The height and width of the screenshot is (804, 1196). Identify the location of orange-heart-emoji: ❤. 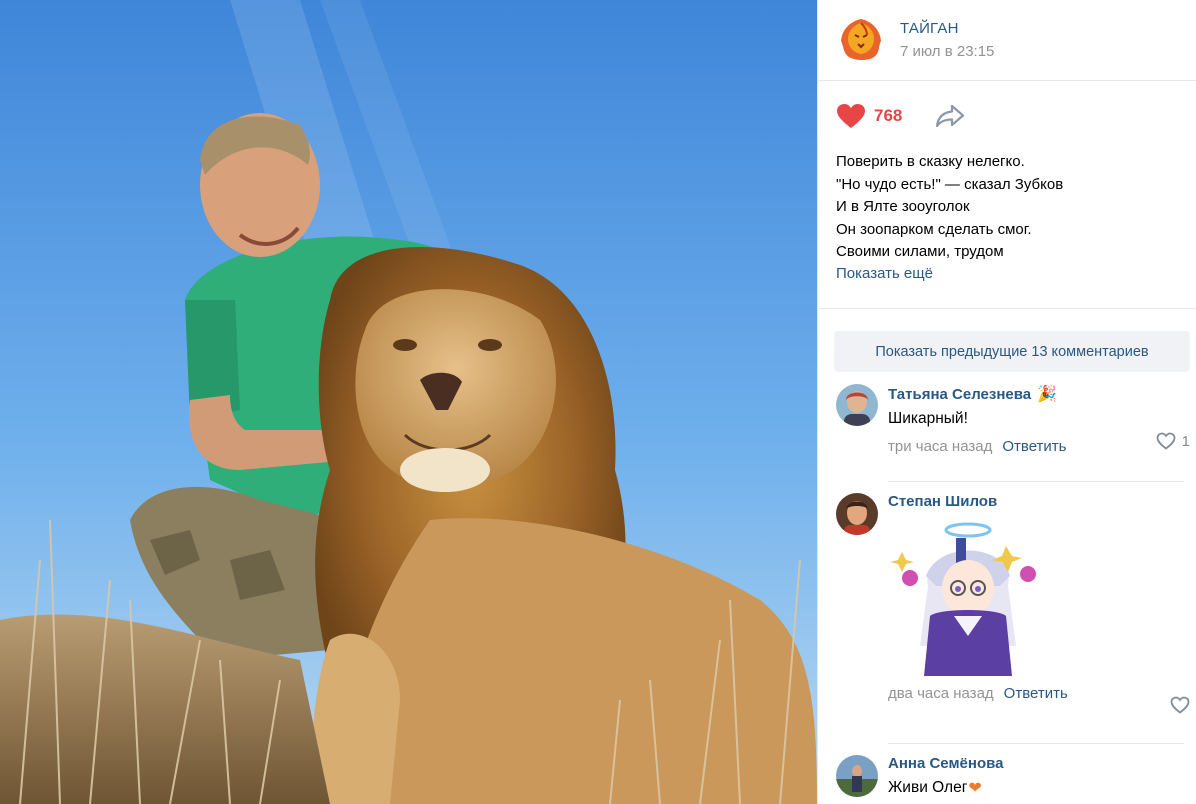
(975, 788).